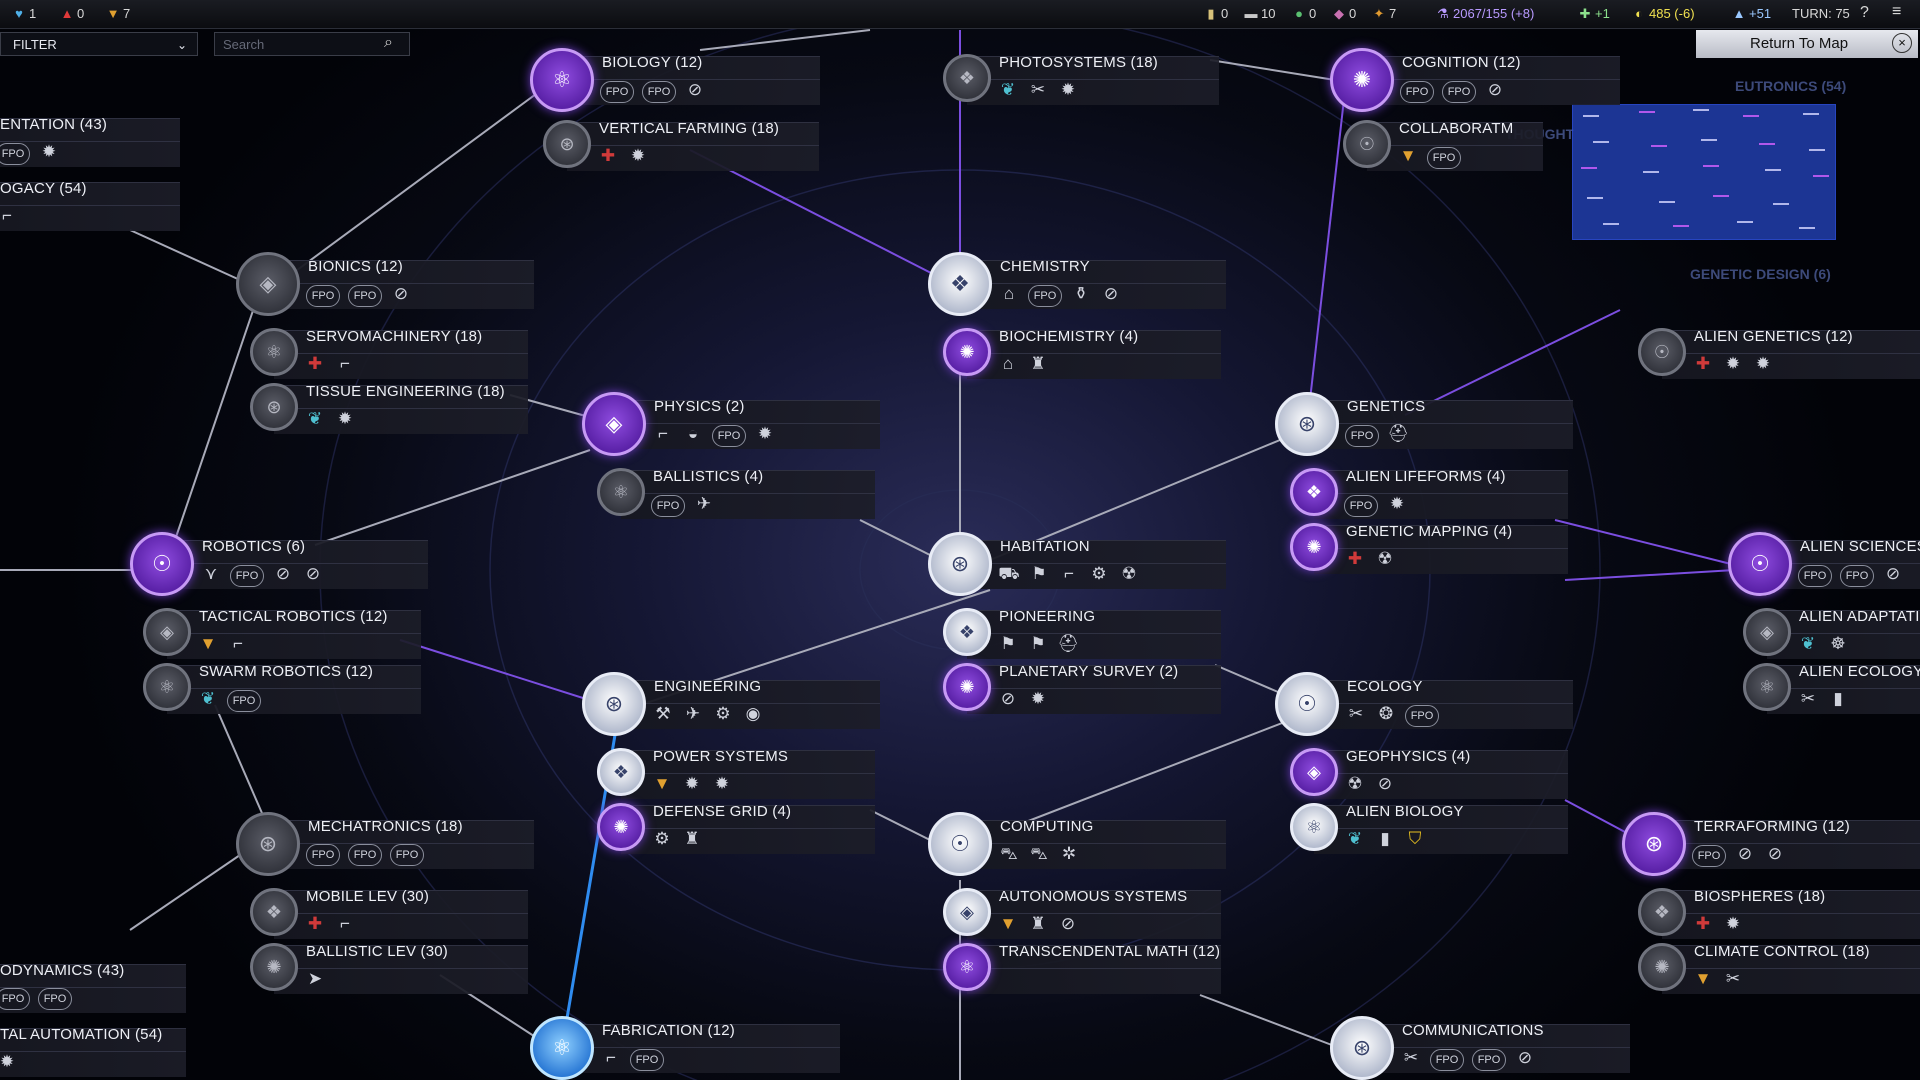 The width and height of the screenshot is (1920, 1080). I want to click on science-indicator: ⚗ 2067/155 (+8), so click(1485, 14).